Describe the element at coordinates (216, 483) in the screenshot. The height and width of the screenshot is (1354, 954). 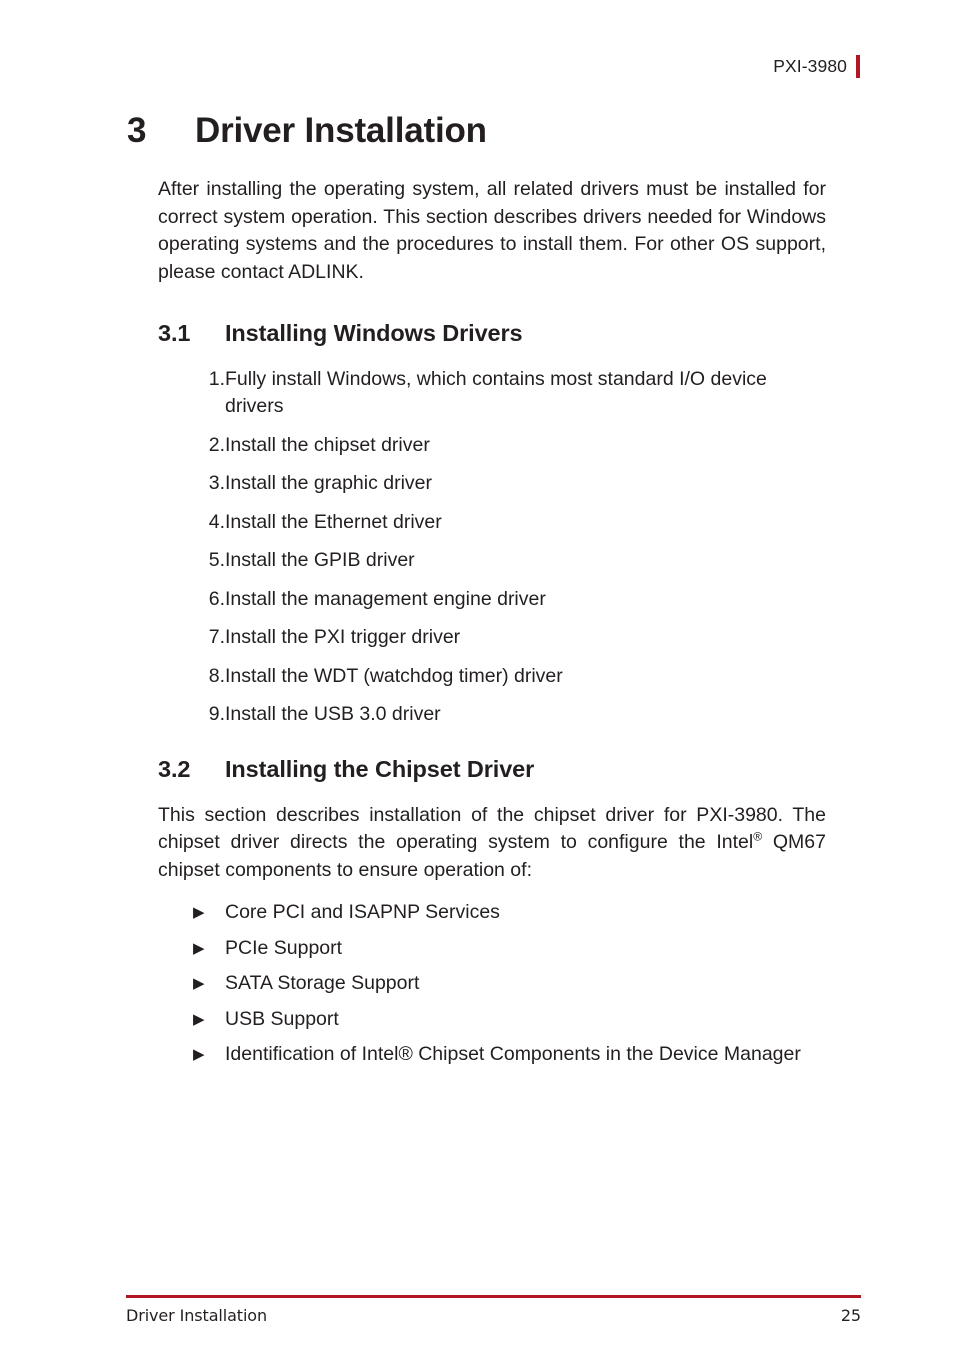
I see `list-marker: 3.` at that location.